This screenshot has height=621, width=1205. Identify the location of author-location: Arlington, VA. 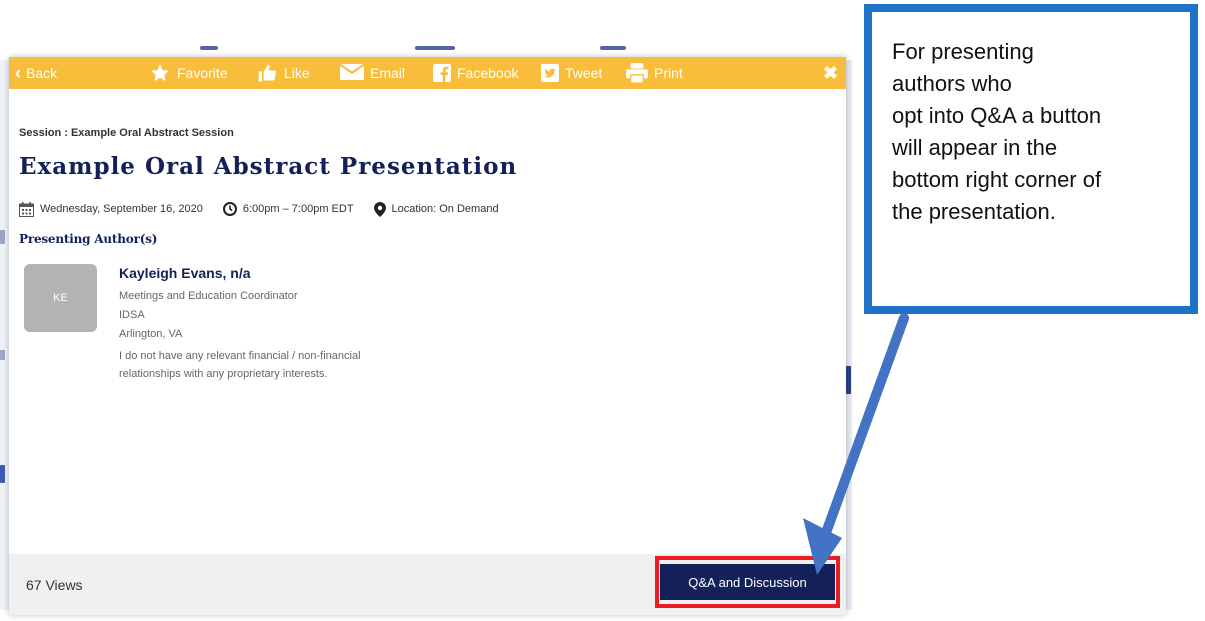
(151, 334).